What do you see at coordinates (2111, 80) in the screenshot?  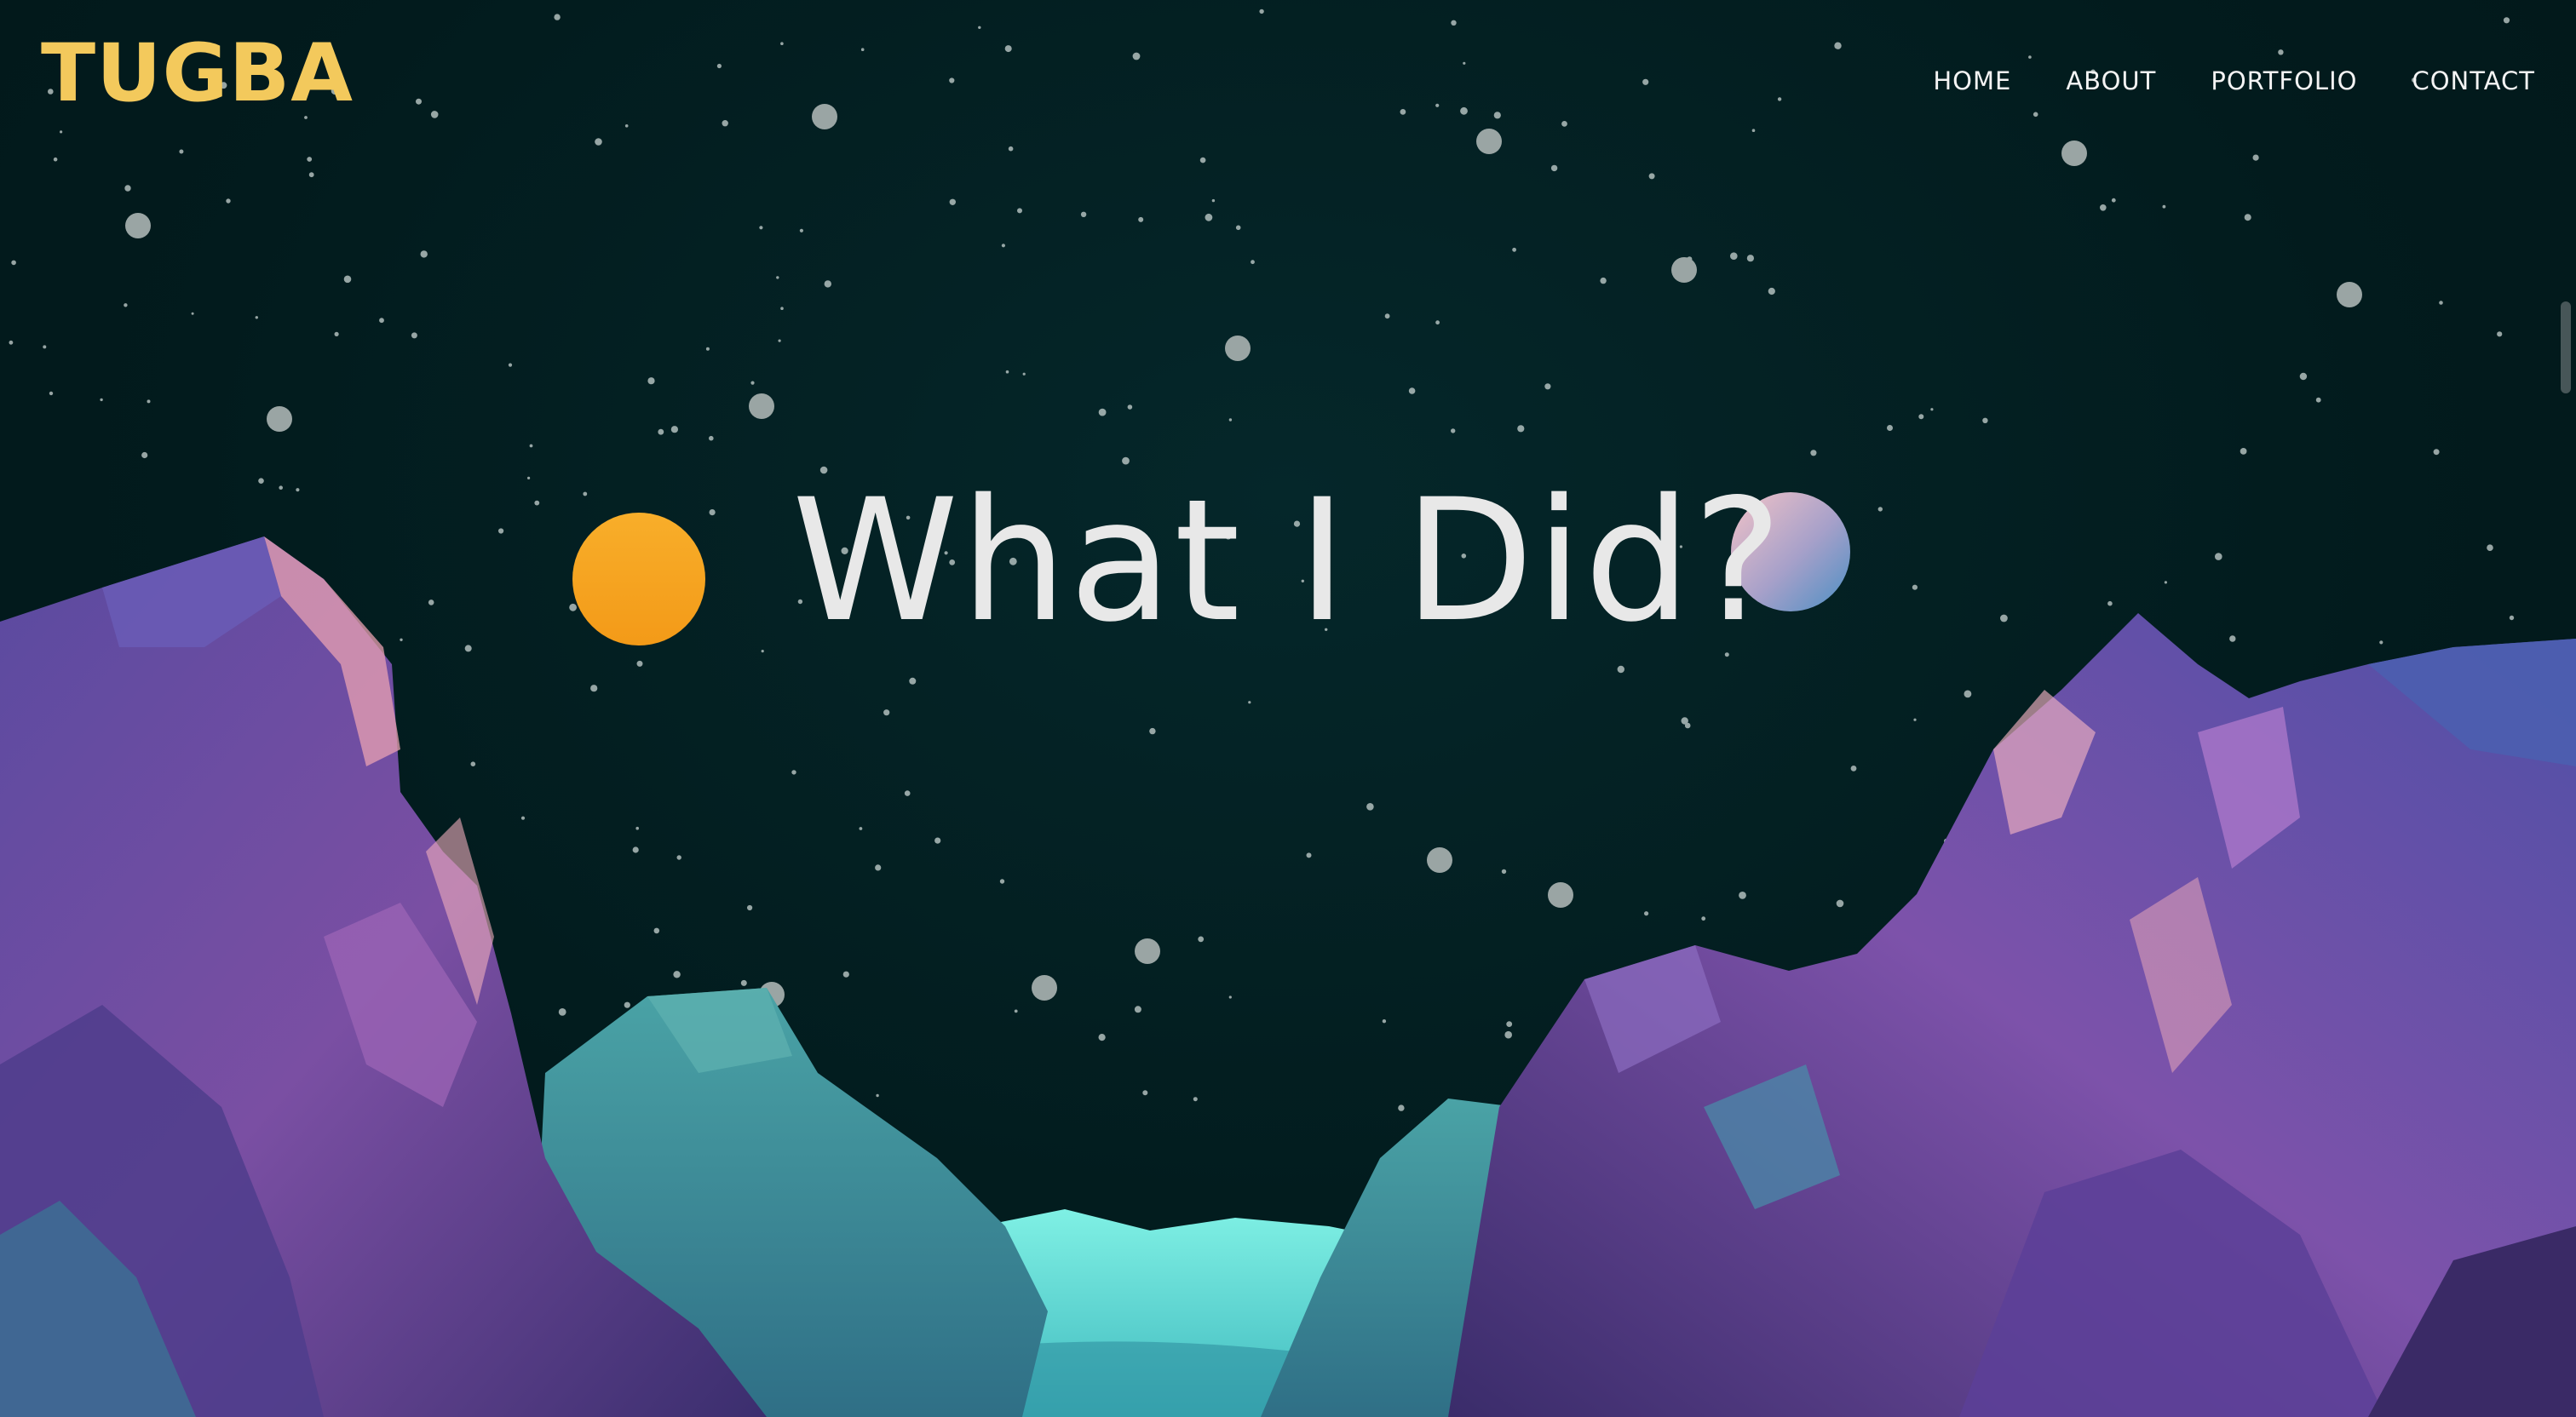 I see `nav-item-about: ABOUT` at bounding box center [2111, 80].